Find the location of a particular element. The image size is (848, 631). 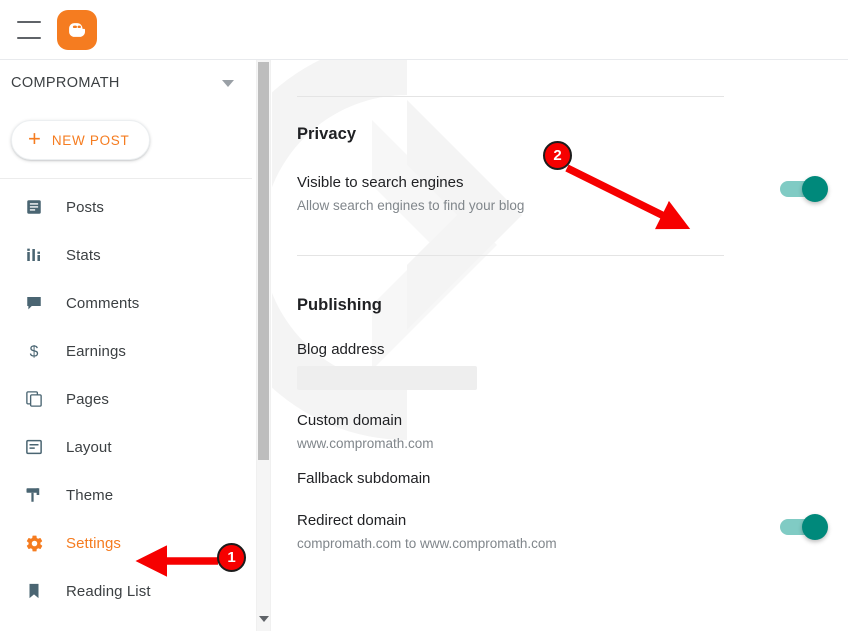

sidebar-item-label: Theme is located at coordinates (90, 495).